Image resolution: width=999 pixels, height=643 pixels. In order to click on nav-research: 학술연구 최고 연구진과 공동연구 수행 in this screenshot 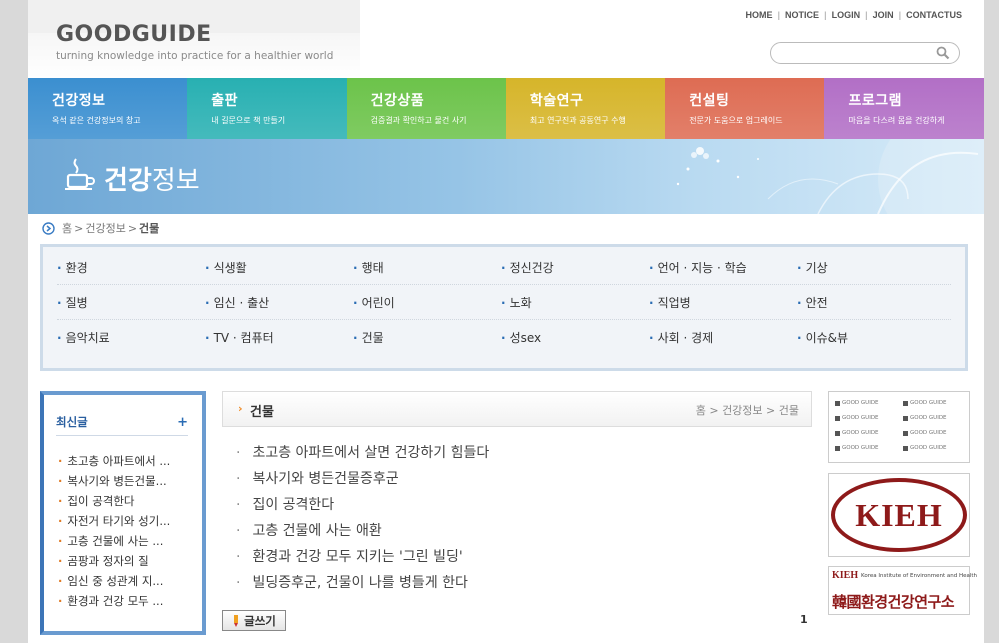, I will do `click(585, 108)`.